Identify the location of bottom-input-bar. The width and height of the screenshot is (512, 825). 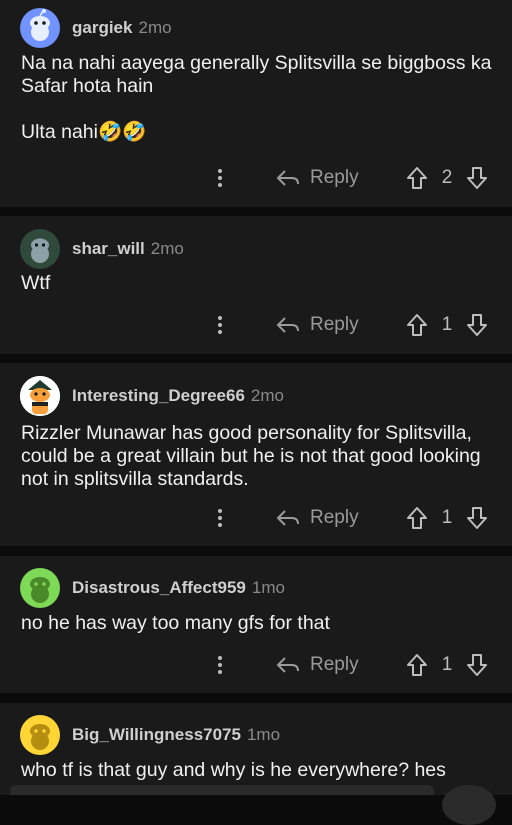
(222, 790).